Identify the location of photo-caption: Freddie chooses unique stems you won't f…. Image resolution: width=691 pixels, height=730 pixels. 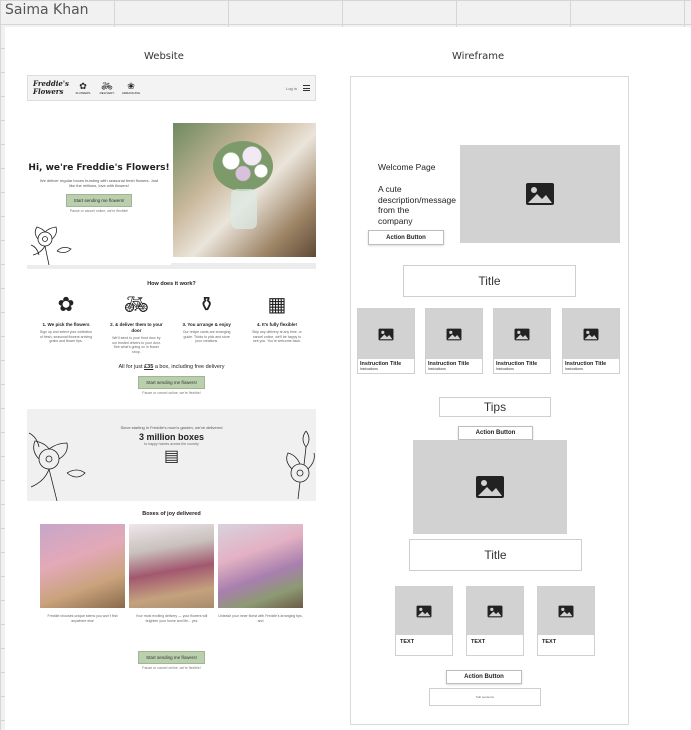
(82, 618).